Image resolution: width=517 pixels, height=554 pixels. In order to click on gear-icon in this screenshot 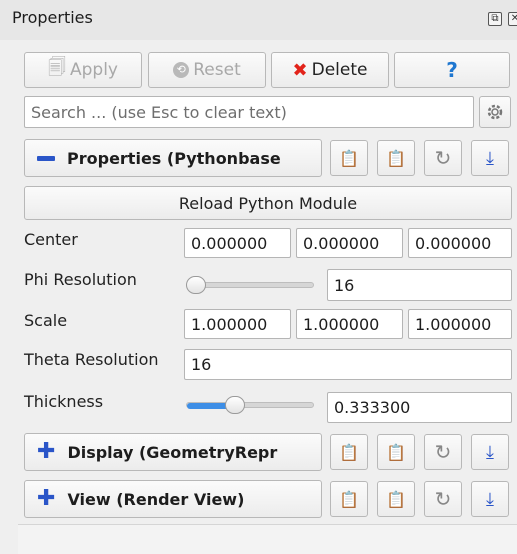, I will do `click(495, 112)`.